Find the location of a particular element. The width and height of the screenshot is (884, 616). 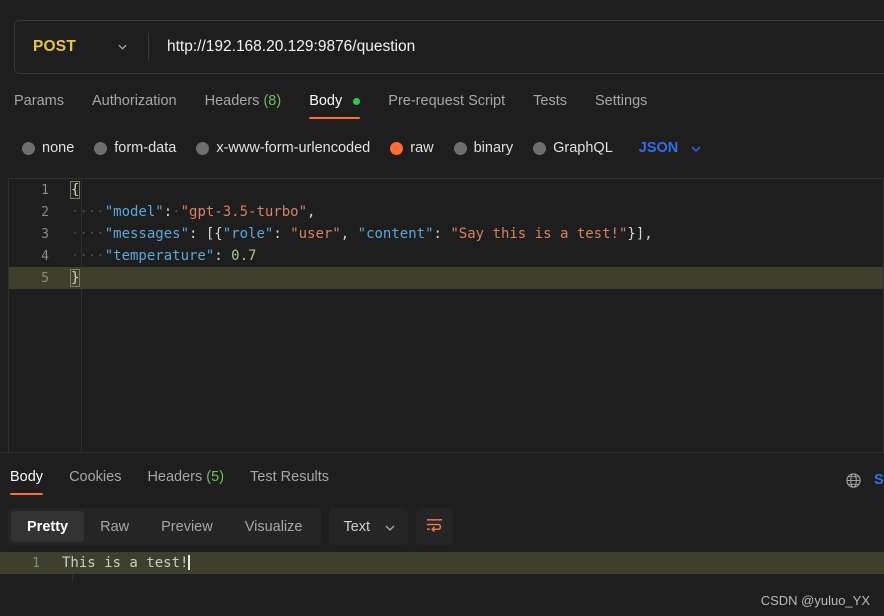

body-type-binary-label: binary is located at coordinates (493, 148).